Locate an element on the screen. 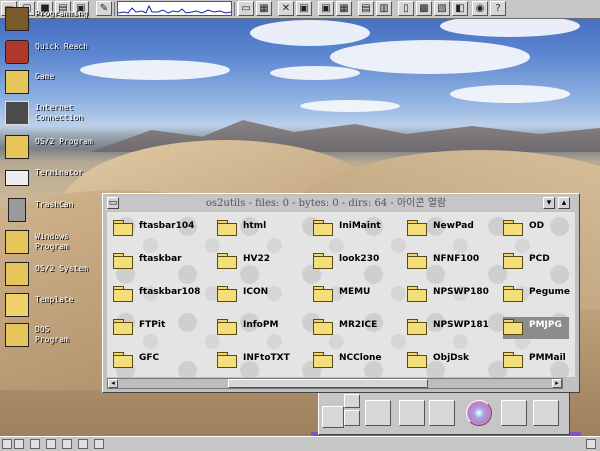  folder-item: Pegume is located at coordinates (537, 295).